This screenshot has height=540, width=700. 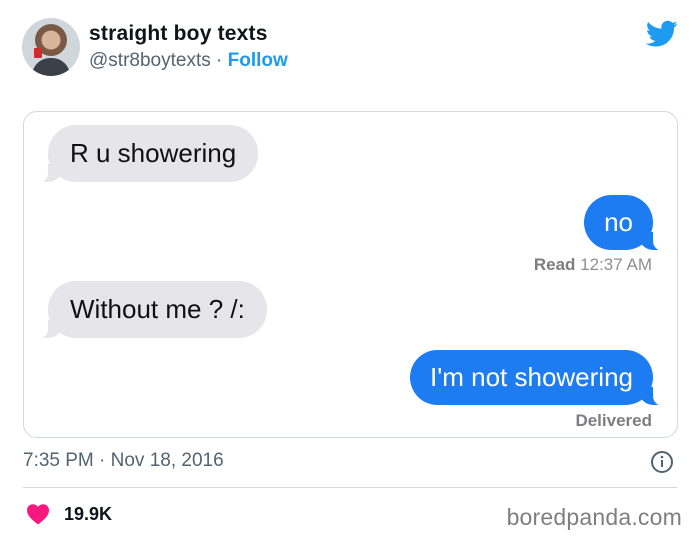 I want to click on heart-icon, so click(x=38, y=514).